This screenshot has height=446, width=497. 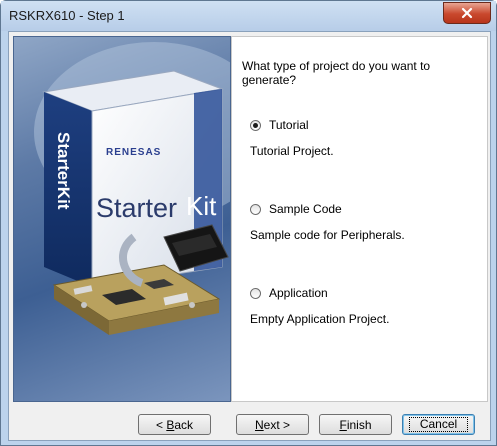 I want to click on finish-label: Finish, so click(x=355, y=424).